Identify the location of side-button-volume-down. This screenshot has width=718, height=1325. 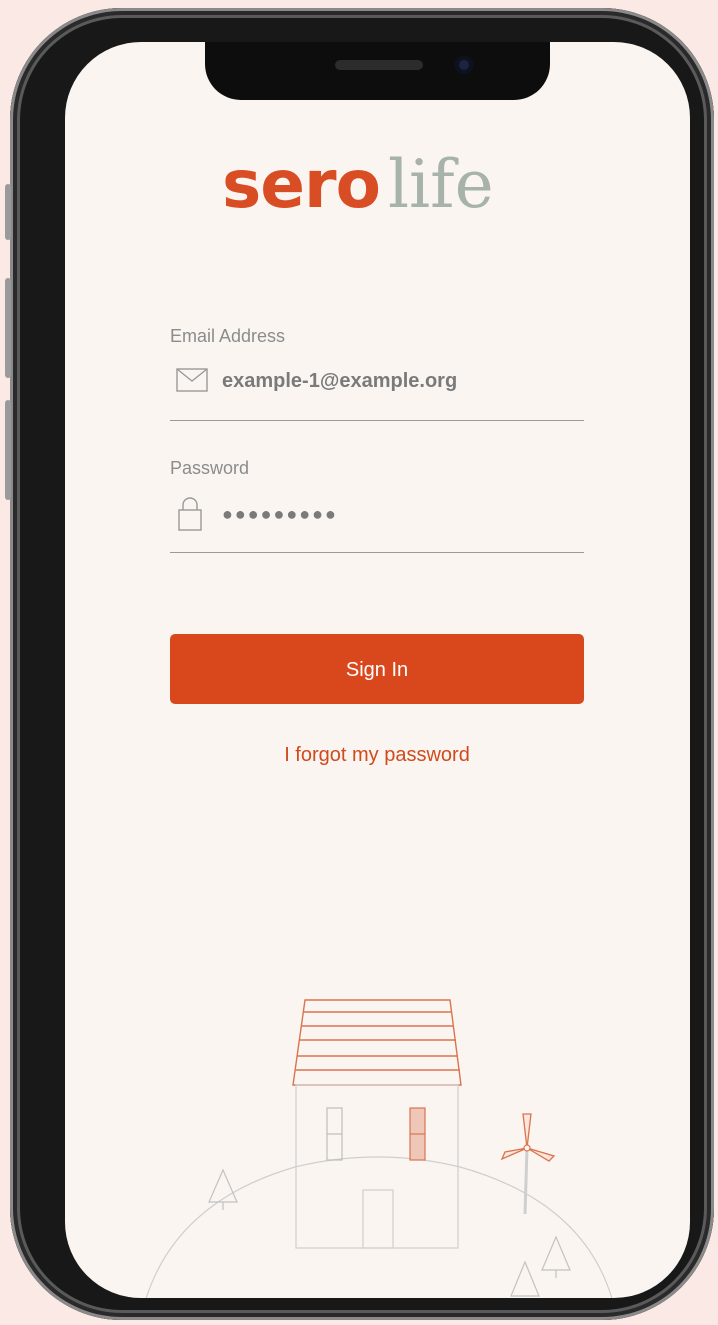
(8, 450).